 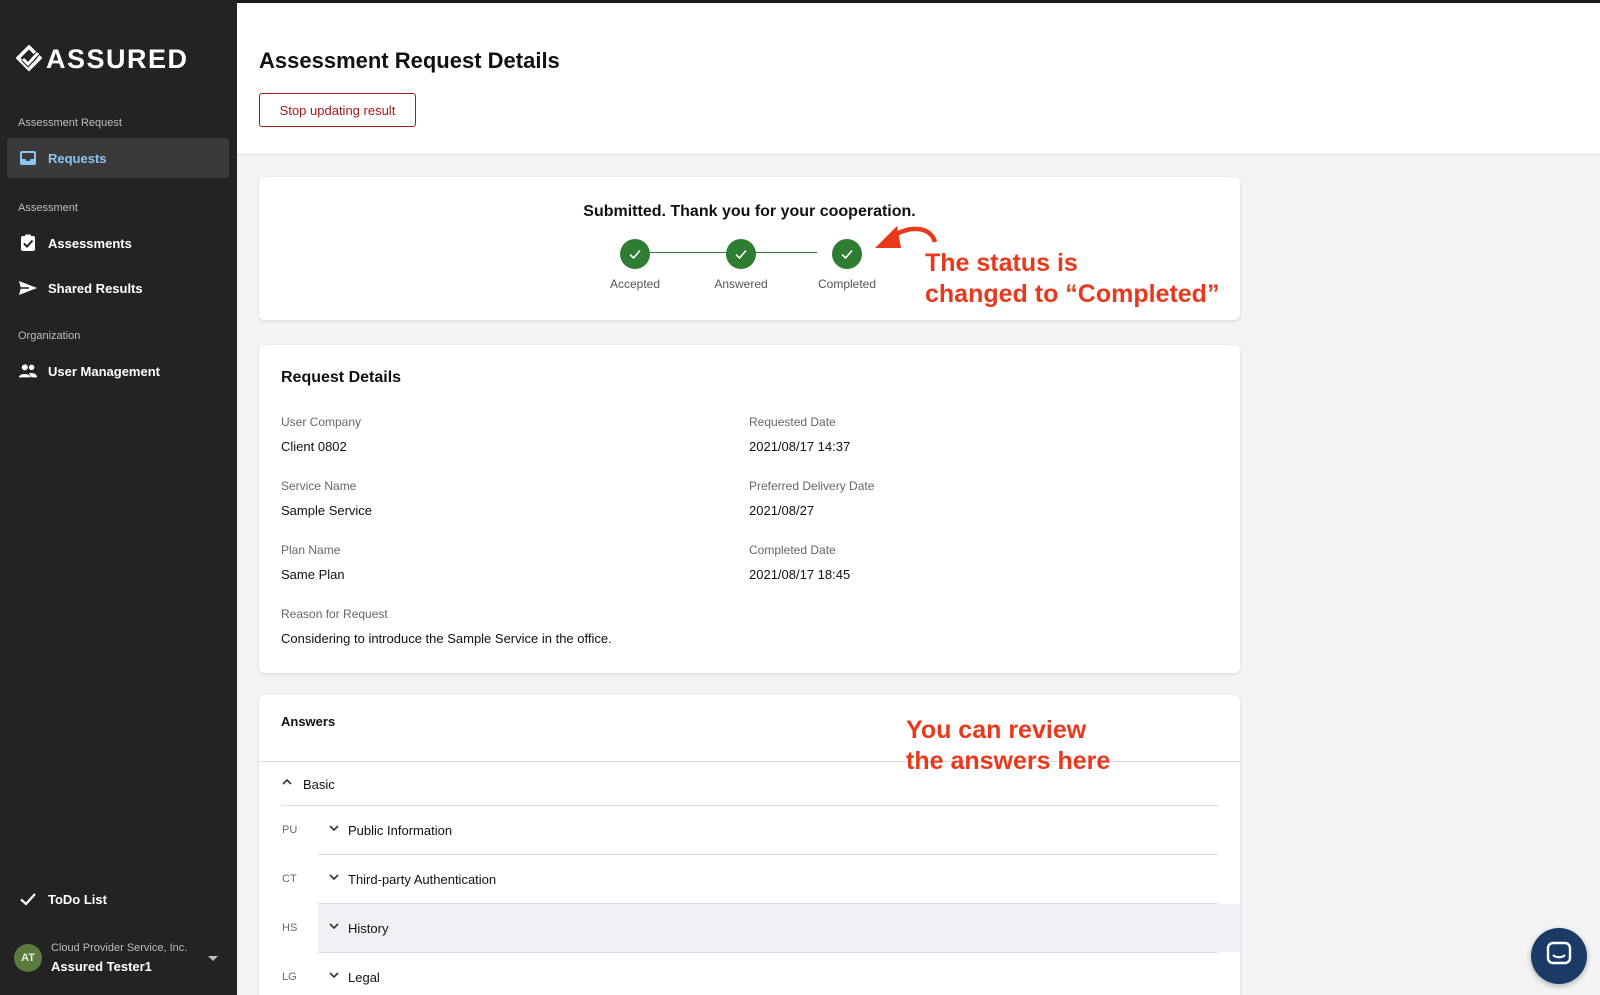 I want to click on answer-row-public-information: PU Public Information, so click(x=749, y=830).